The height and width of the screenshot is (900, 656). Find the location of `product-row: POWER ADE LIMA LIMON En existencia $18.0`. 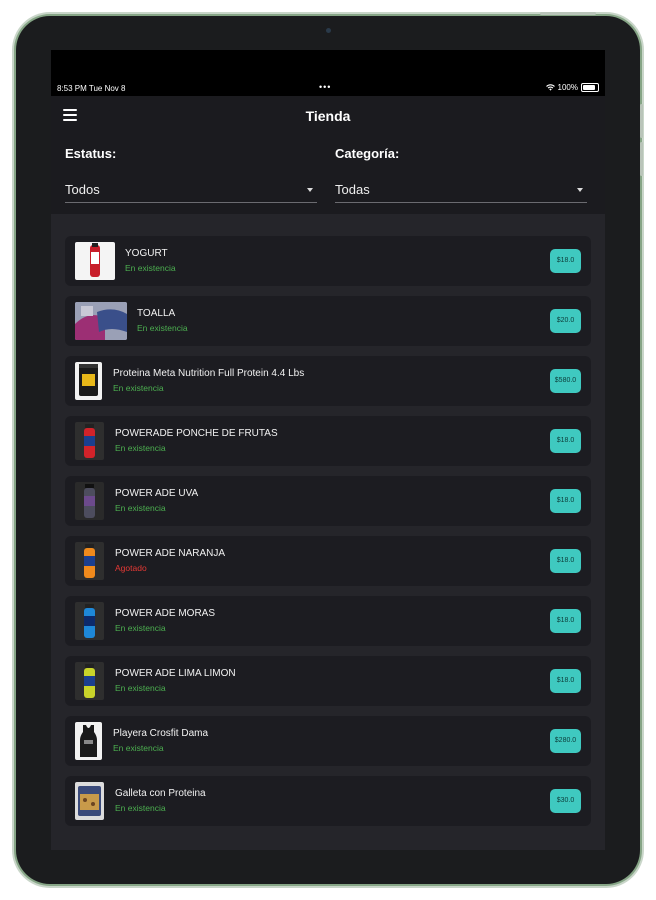

product-row: POWER ADE LIMA LIMON En existencia $18.0 is located at coordinates (328, 681).